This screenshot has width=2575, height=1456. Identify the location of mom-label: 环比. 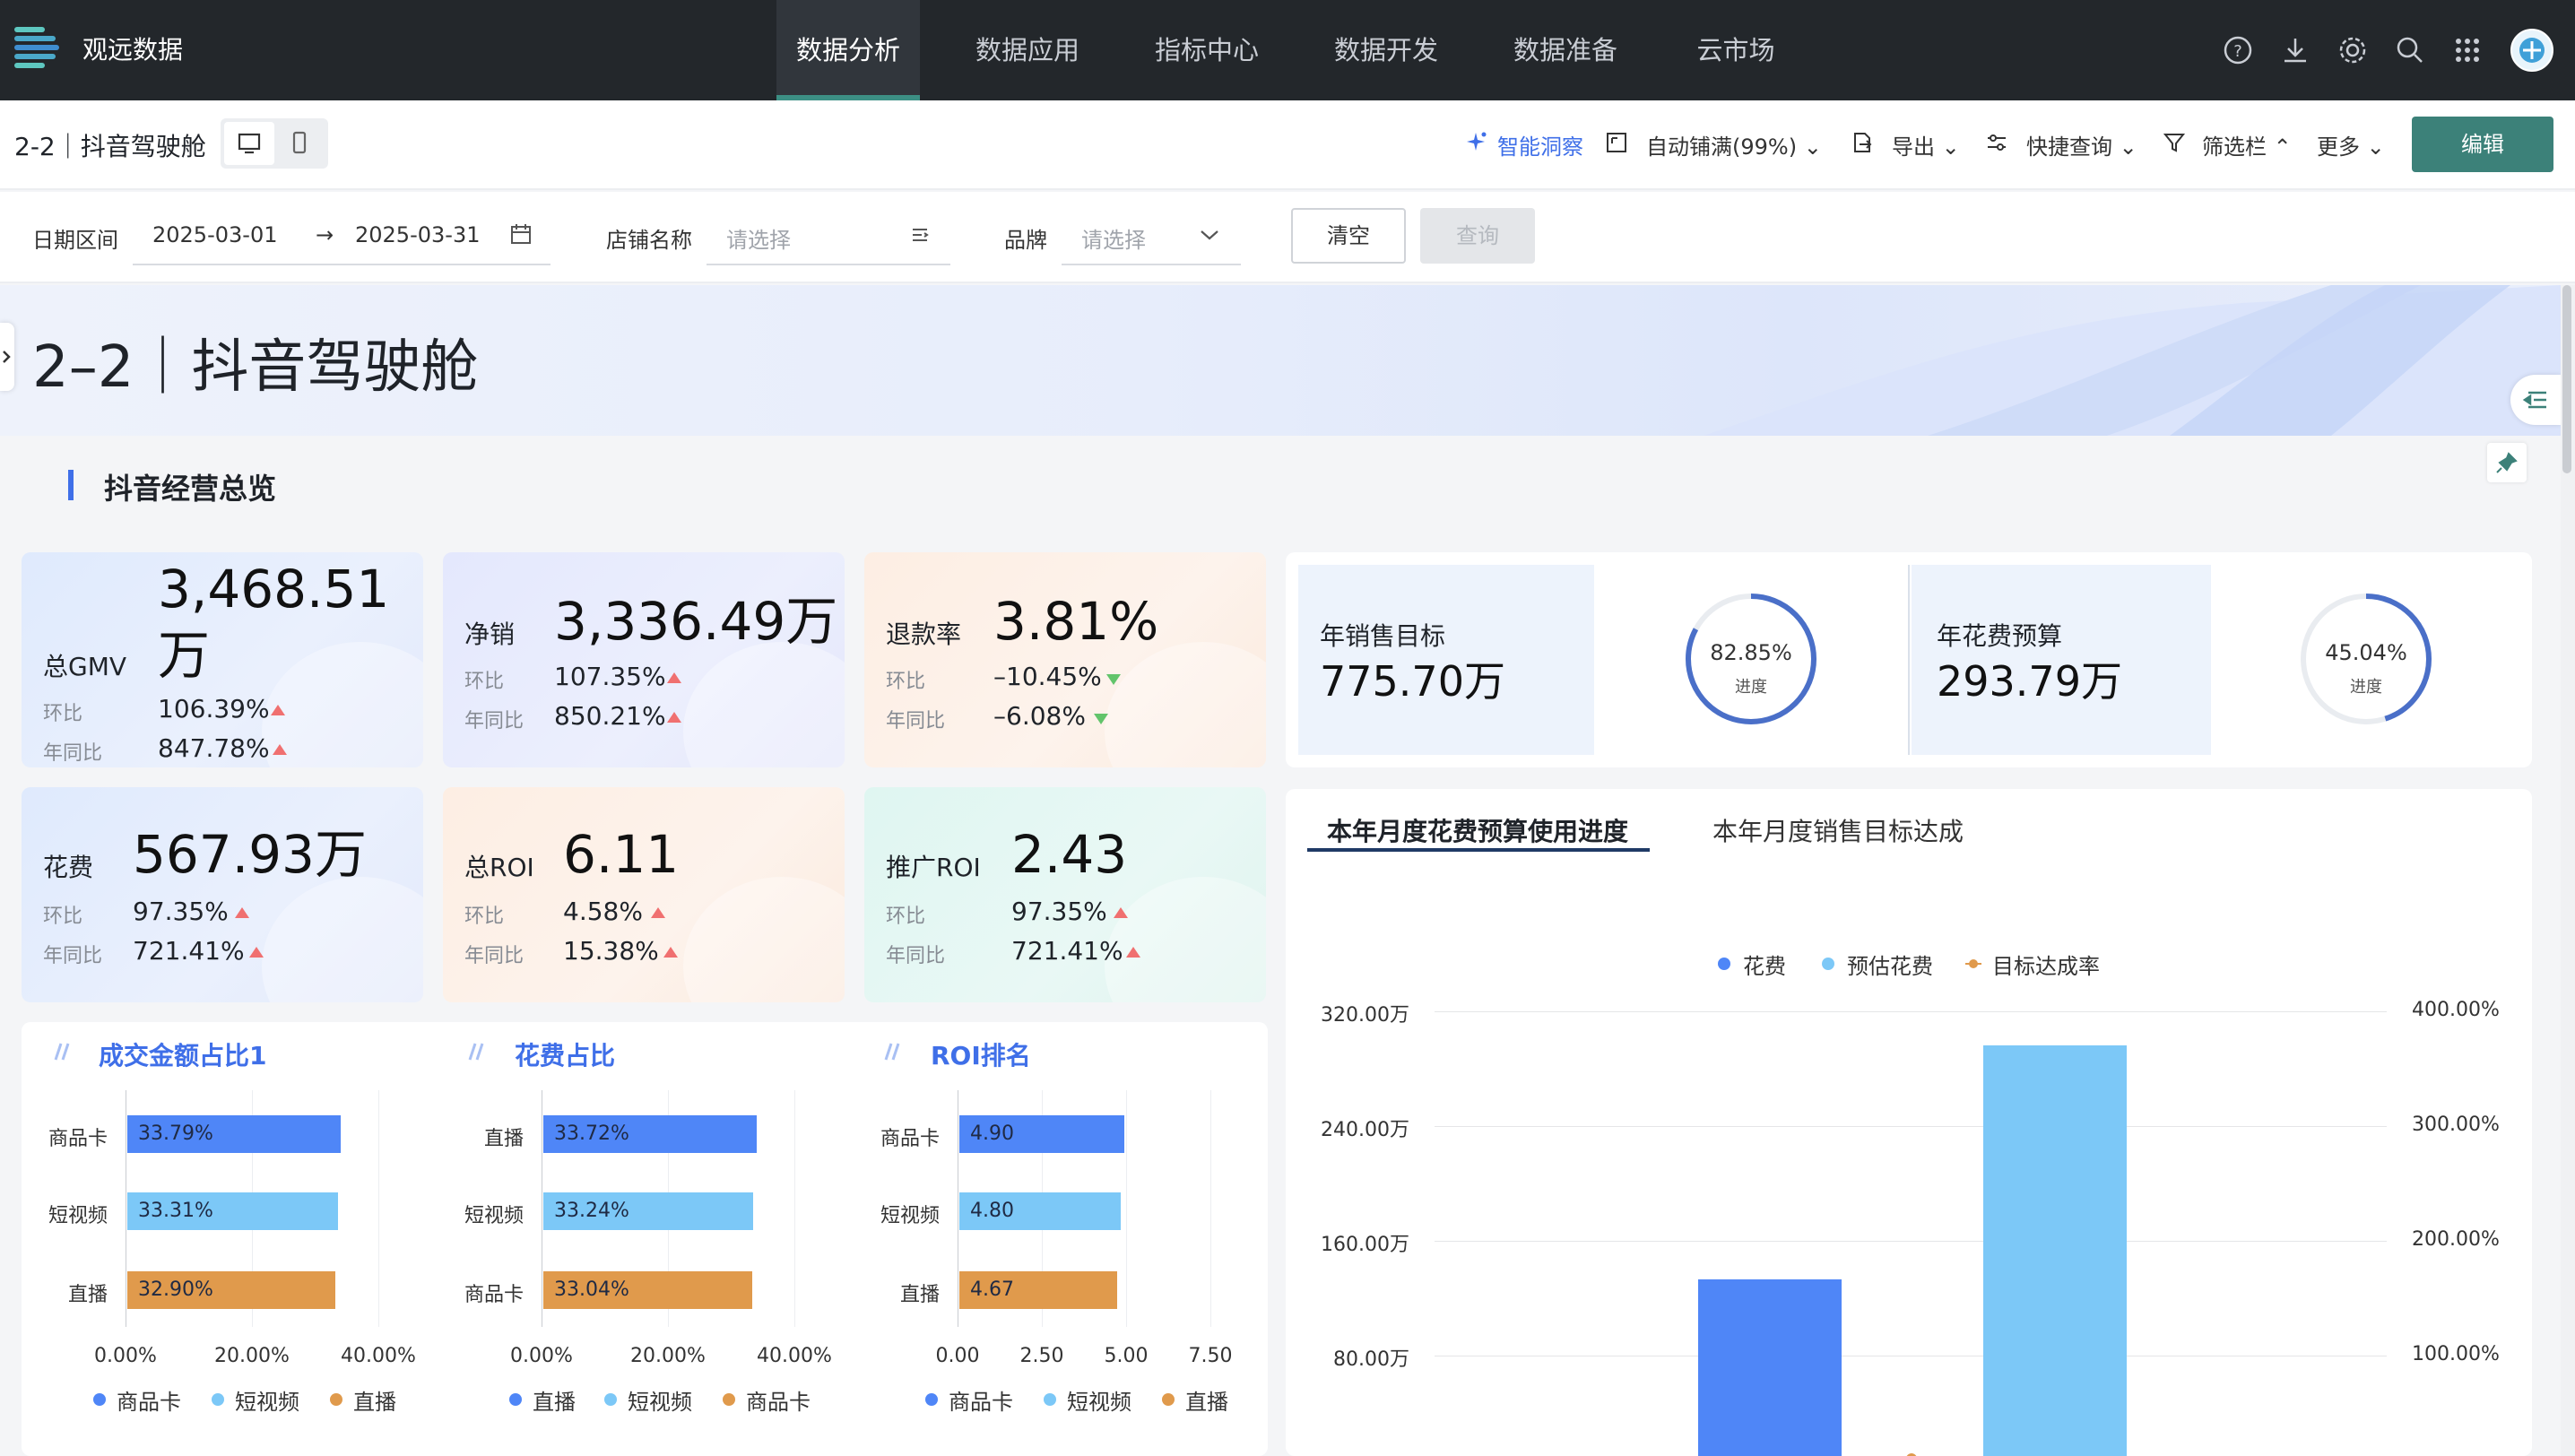
(906, 682).